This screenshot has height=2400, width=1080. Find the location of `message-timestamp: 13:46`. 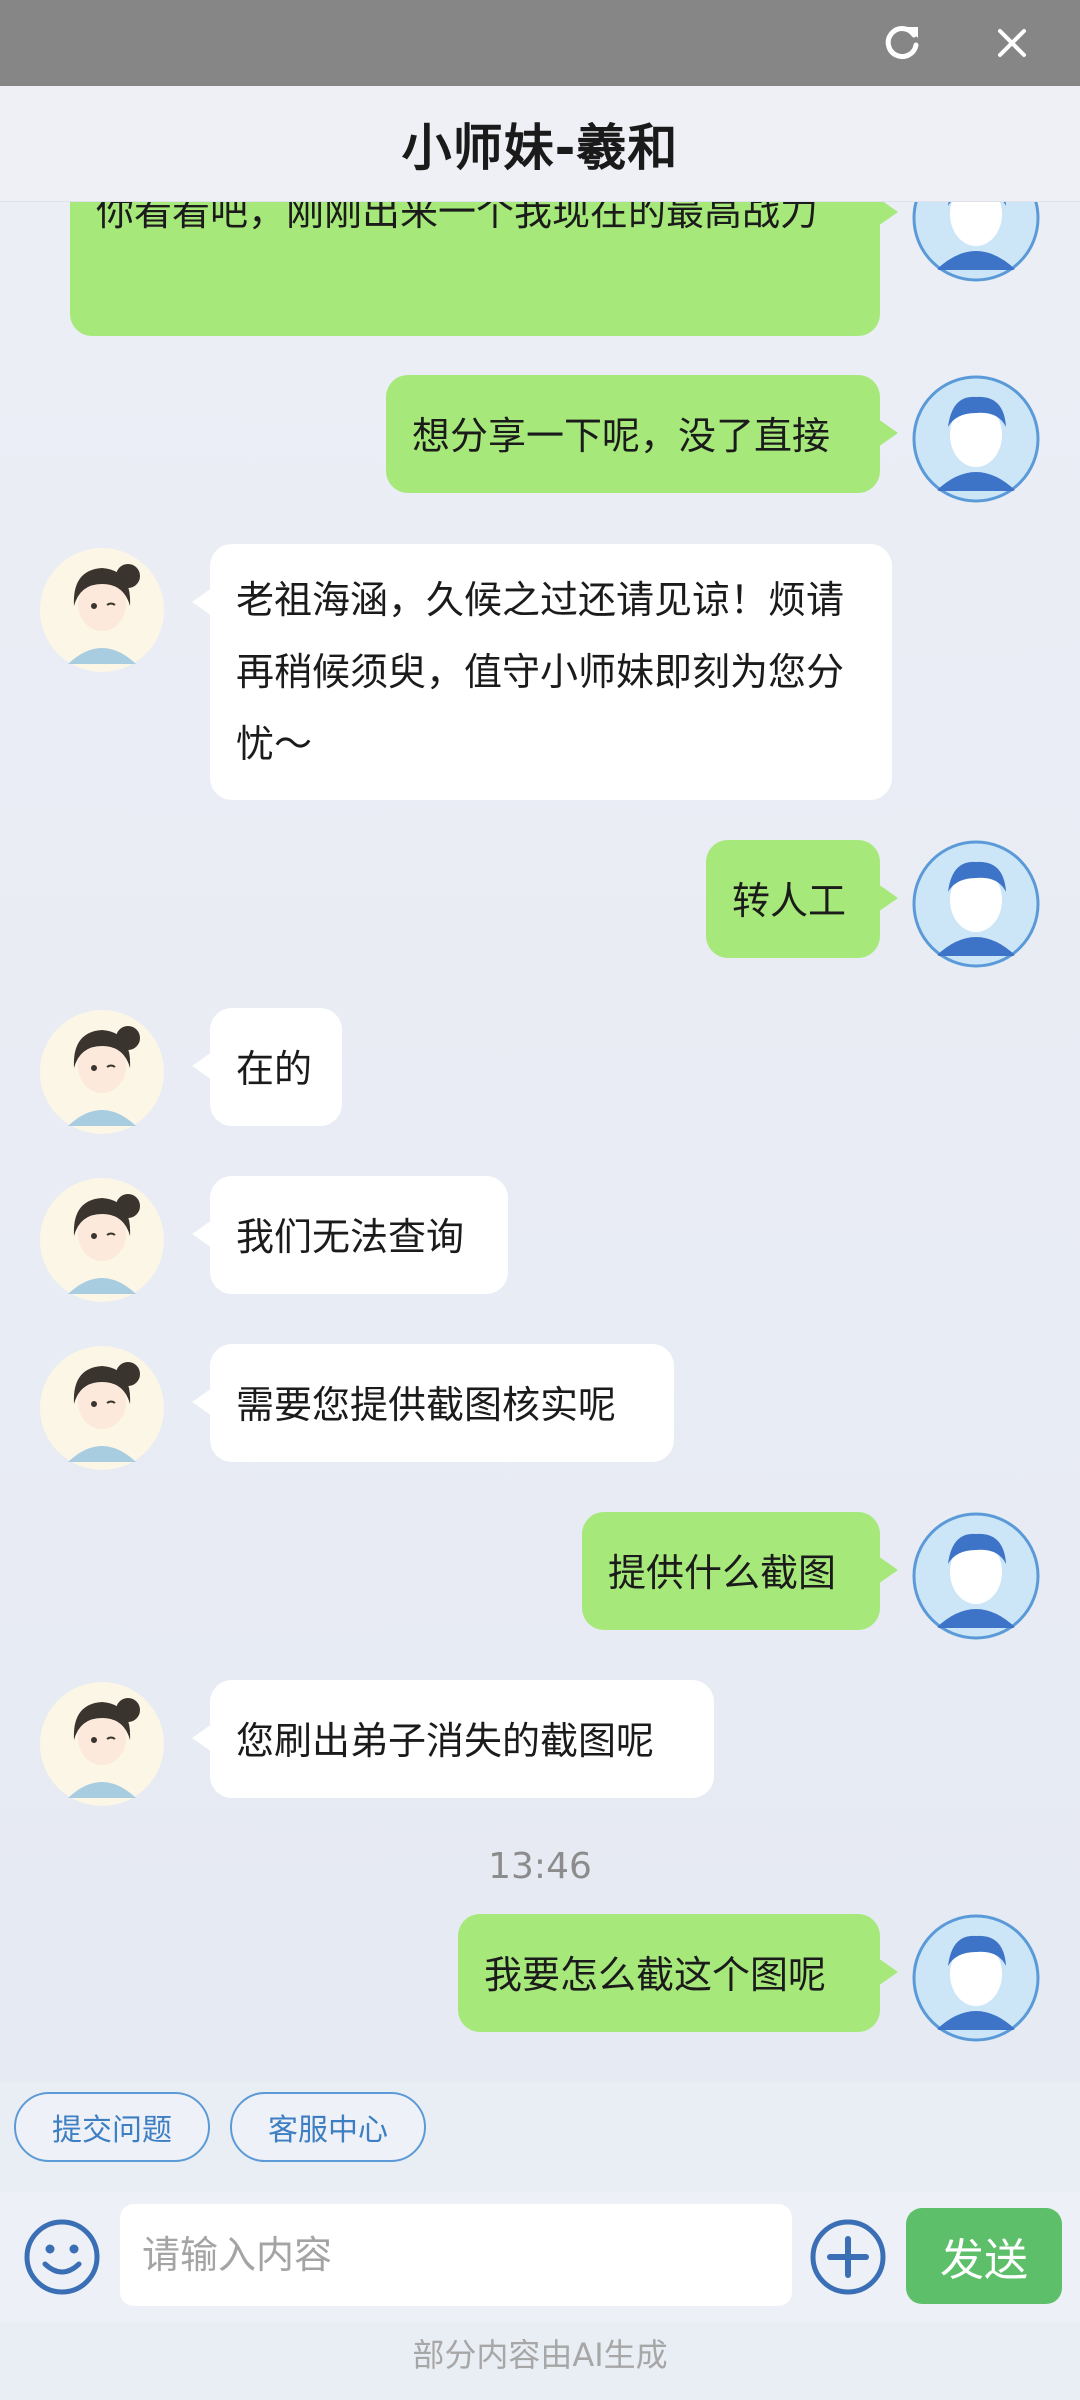

message-timestamp: 13:46 is located at coordinates (540, 1866).